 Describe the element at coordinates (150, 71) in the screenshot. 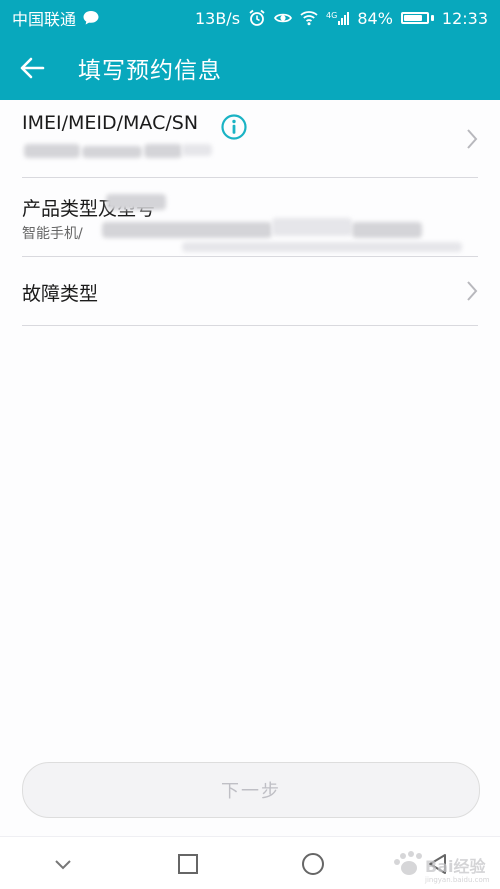

I see `page-title: 填写预约信息` at that location.